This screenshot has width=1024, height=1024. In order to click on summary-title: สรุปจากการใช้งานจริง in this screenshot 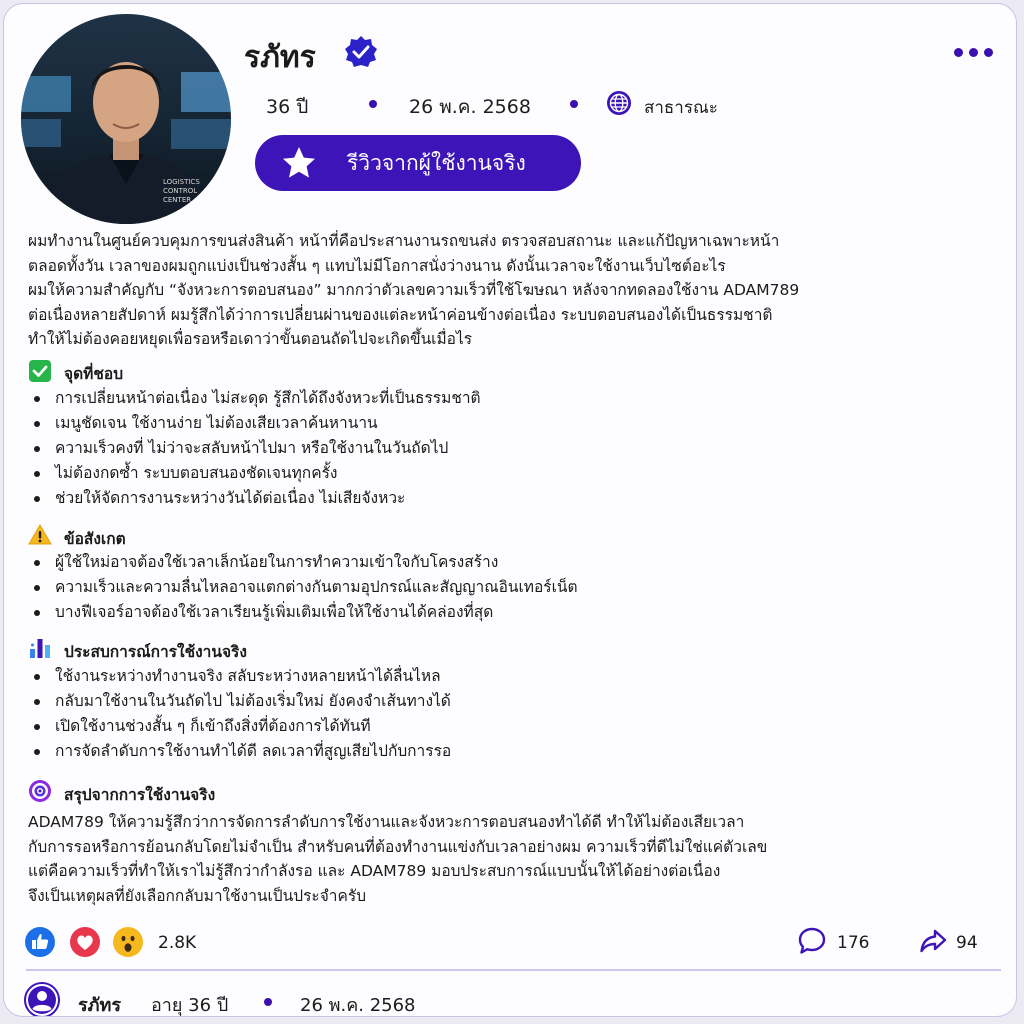, I will do `click(140, 795)`.